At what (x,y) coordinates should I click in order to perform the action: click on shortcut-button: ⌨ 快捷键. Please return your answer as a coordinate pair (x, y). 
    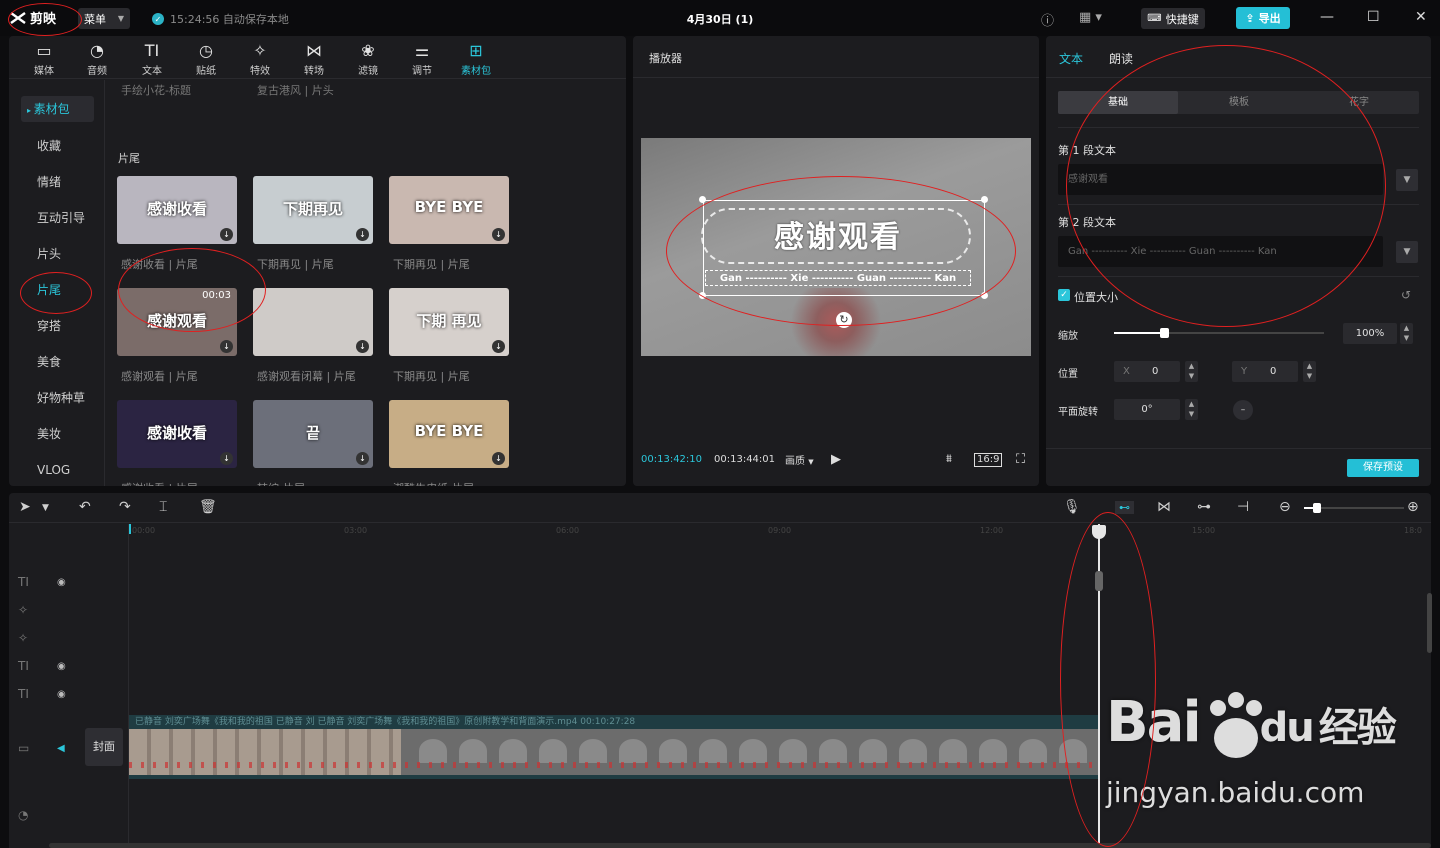
    Looking at the image, I should click on (1173, 18).